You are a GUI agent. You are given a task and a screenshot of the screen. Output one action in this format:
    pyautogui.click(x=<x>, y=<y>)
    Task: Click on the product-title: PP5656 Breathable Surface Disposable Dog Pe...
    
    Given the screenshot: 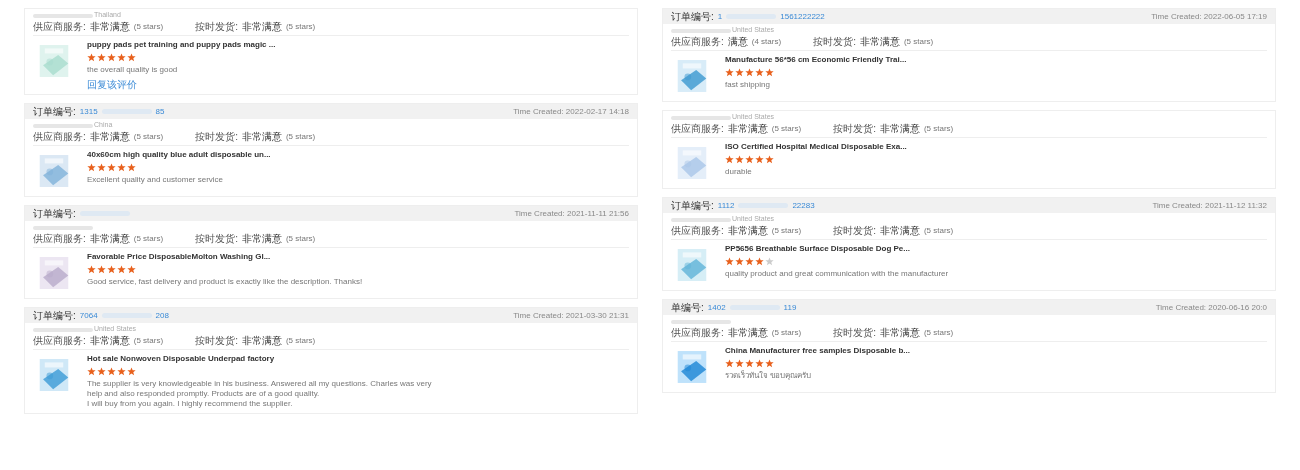 What is the action you would take?
    pyautogui.click(x=837, y=249)
    